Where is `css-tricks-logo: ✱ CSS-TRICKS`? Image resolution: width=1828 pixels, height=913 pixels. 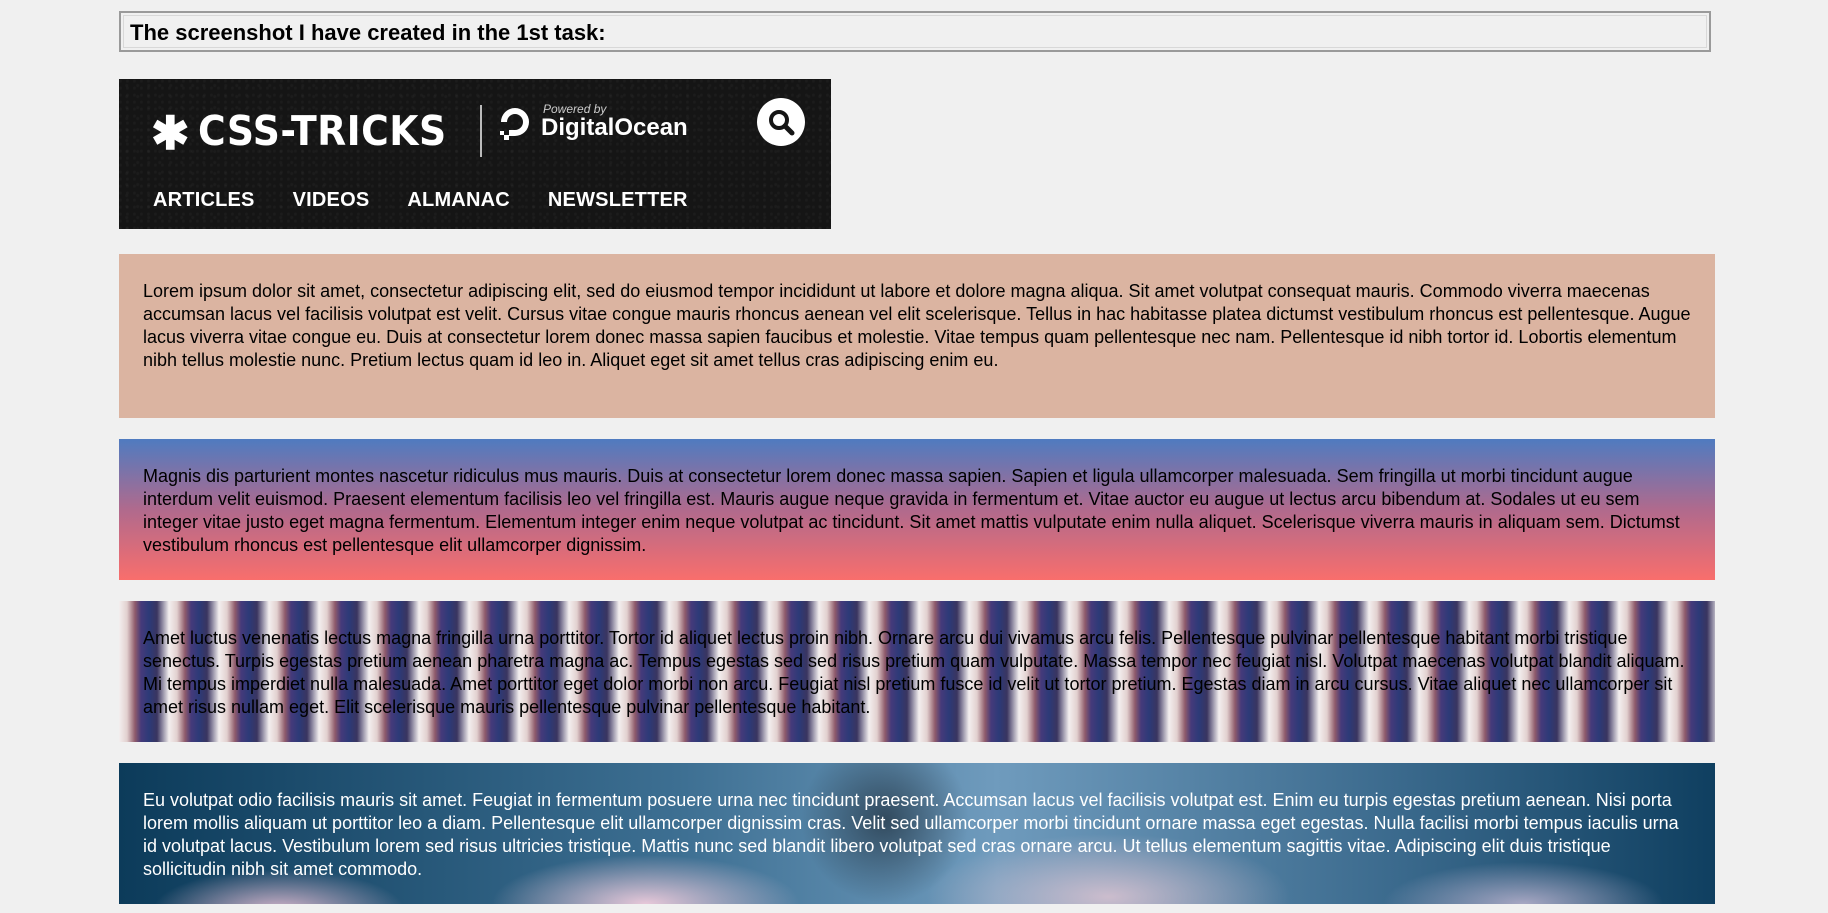
css-tricks-logo: ✱ CSS-TRICKS is located at coordinates (325, 131).